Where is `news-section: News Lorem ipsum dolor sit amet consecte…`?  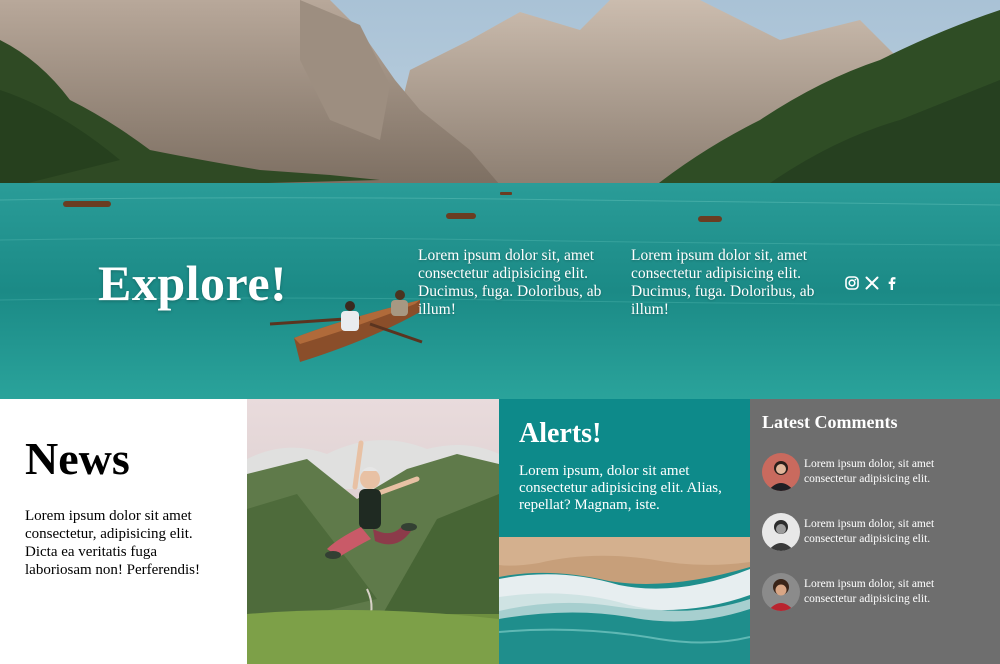 news-section: News Lorem ipsum dolor sit amet consecte… is located at coordinates (123, 531).